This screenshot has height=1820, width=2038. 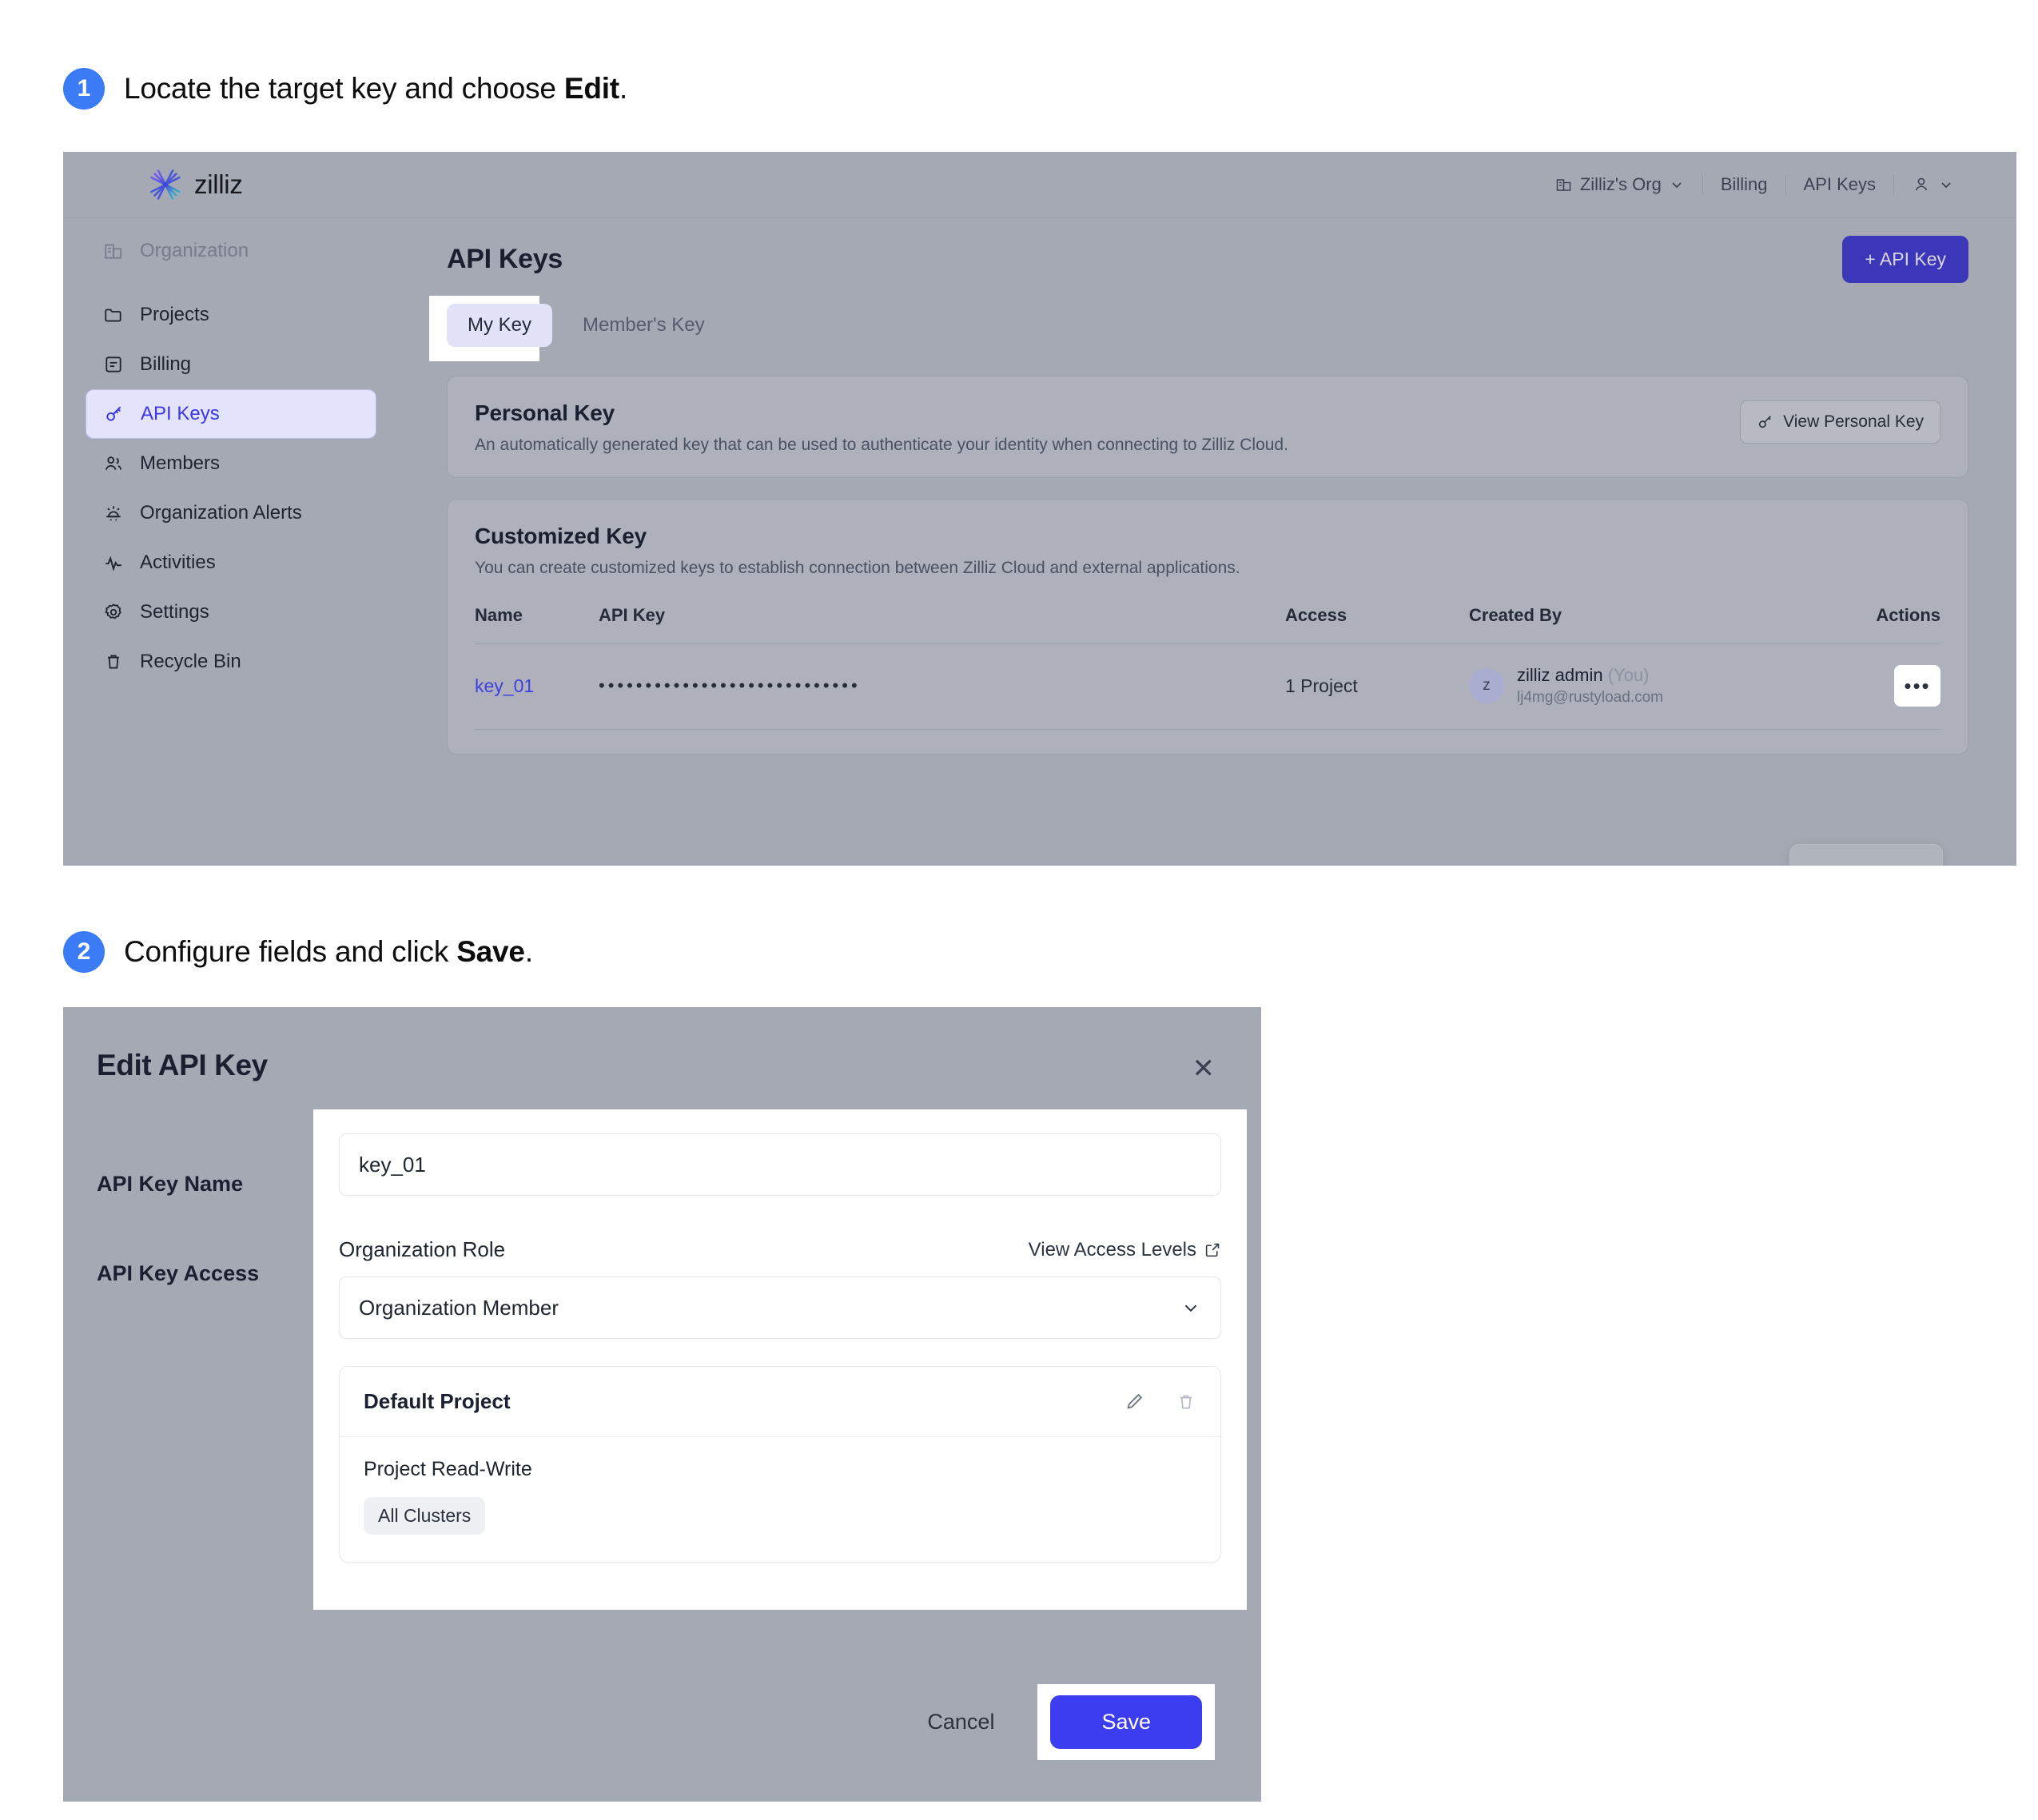 What do you see at coordinates (84, 89) in the screenshot?
I see `step-1-badge: 1` at bounding box center [84, 89].